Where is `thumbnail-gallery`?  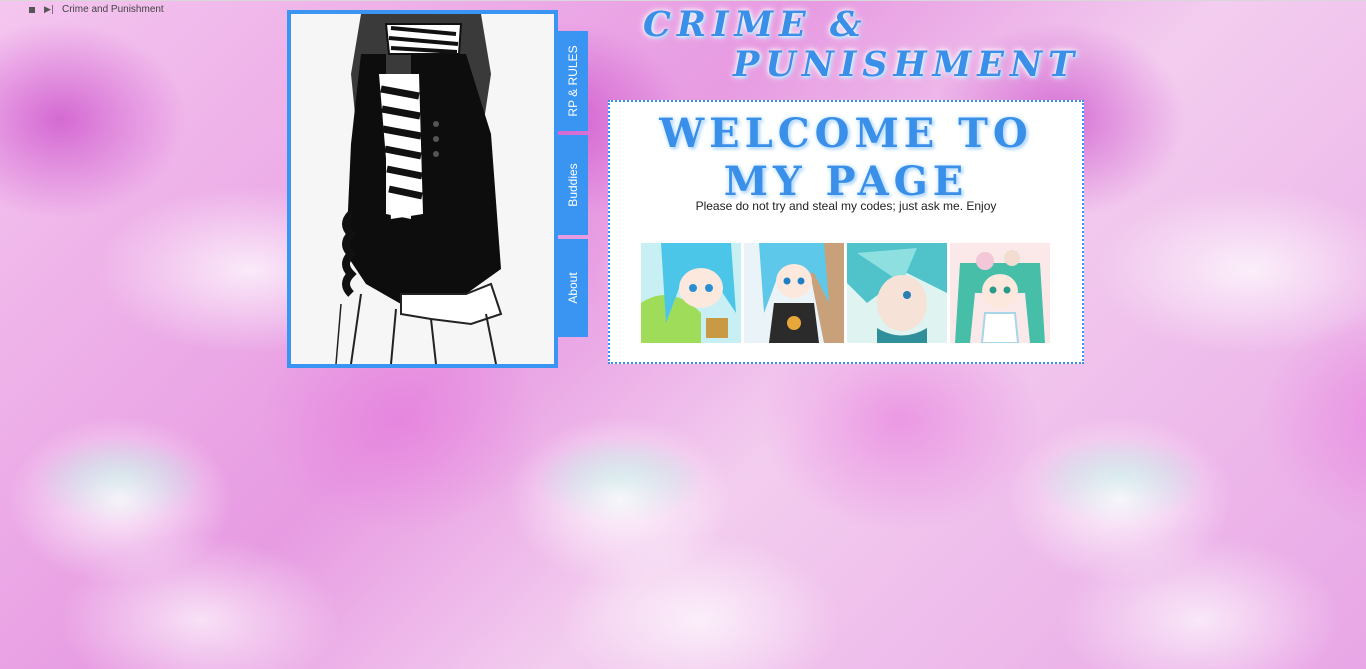
thumbnail-gallery is located at coordinates (847, 293).